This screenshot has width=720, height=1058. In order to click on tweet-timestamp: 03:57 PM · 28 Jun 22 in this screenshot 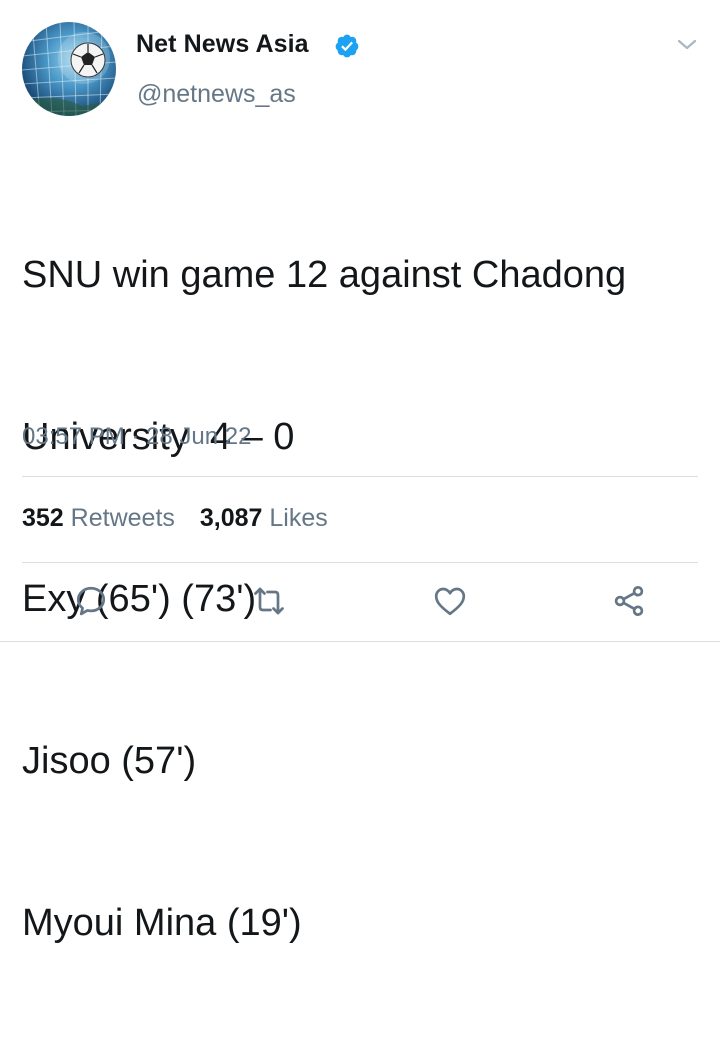, I will do `click(136, 437)`.